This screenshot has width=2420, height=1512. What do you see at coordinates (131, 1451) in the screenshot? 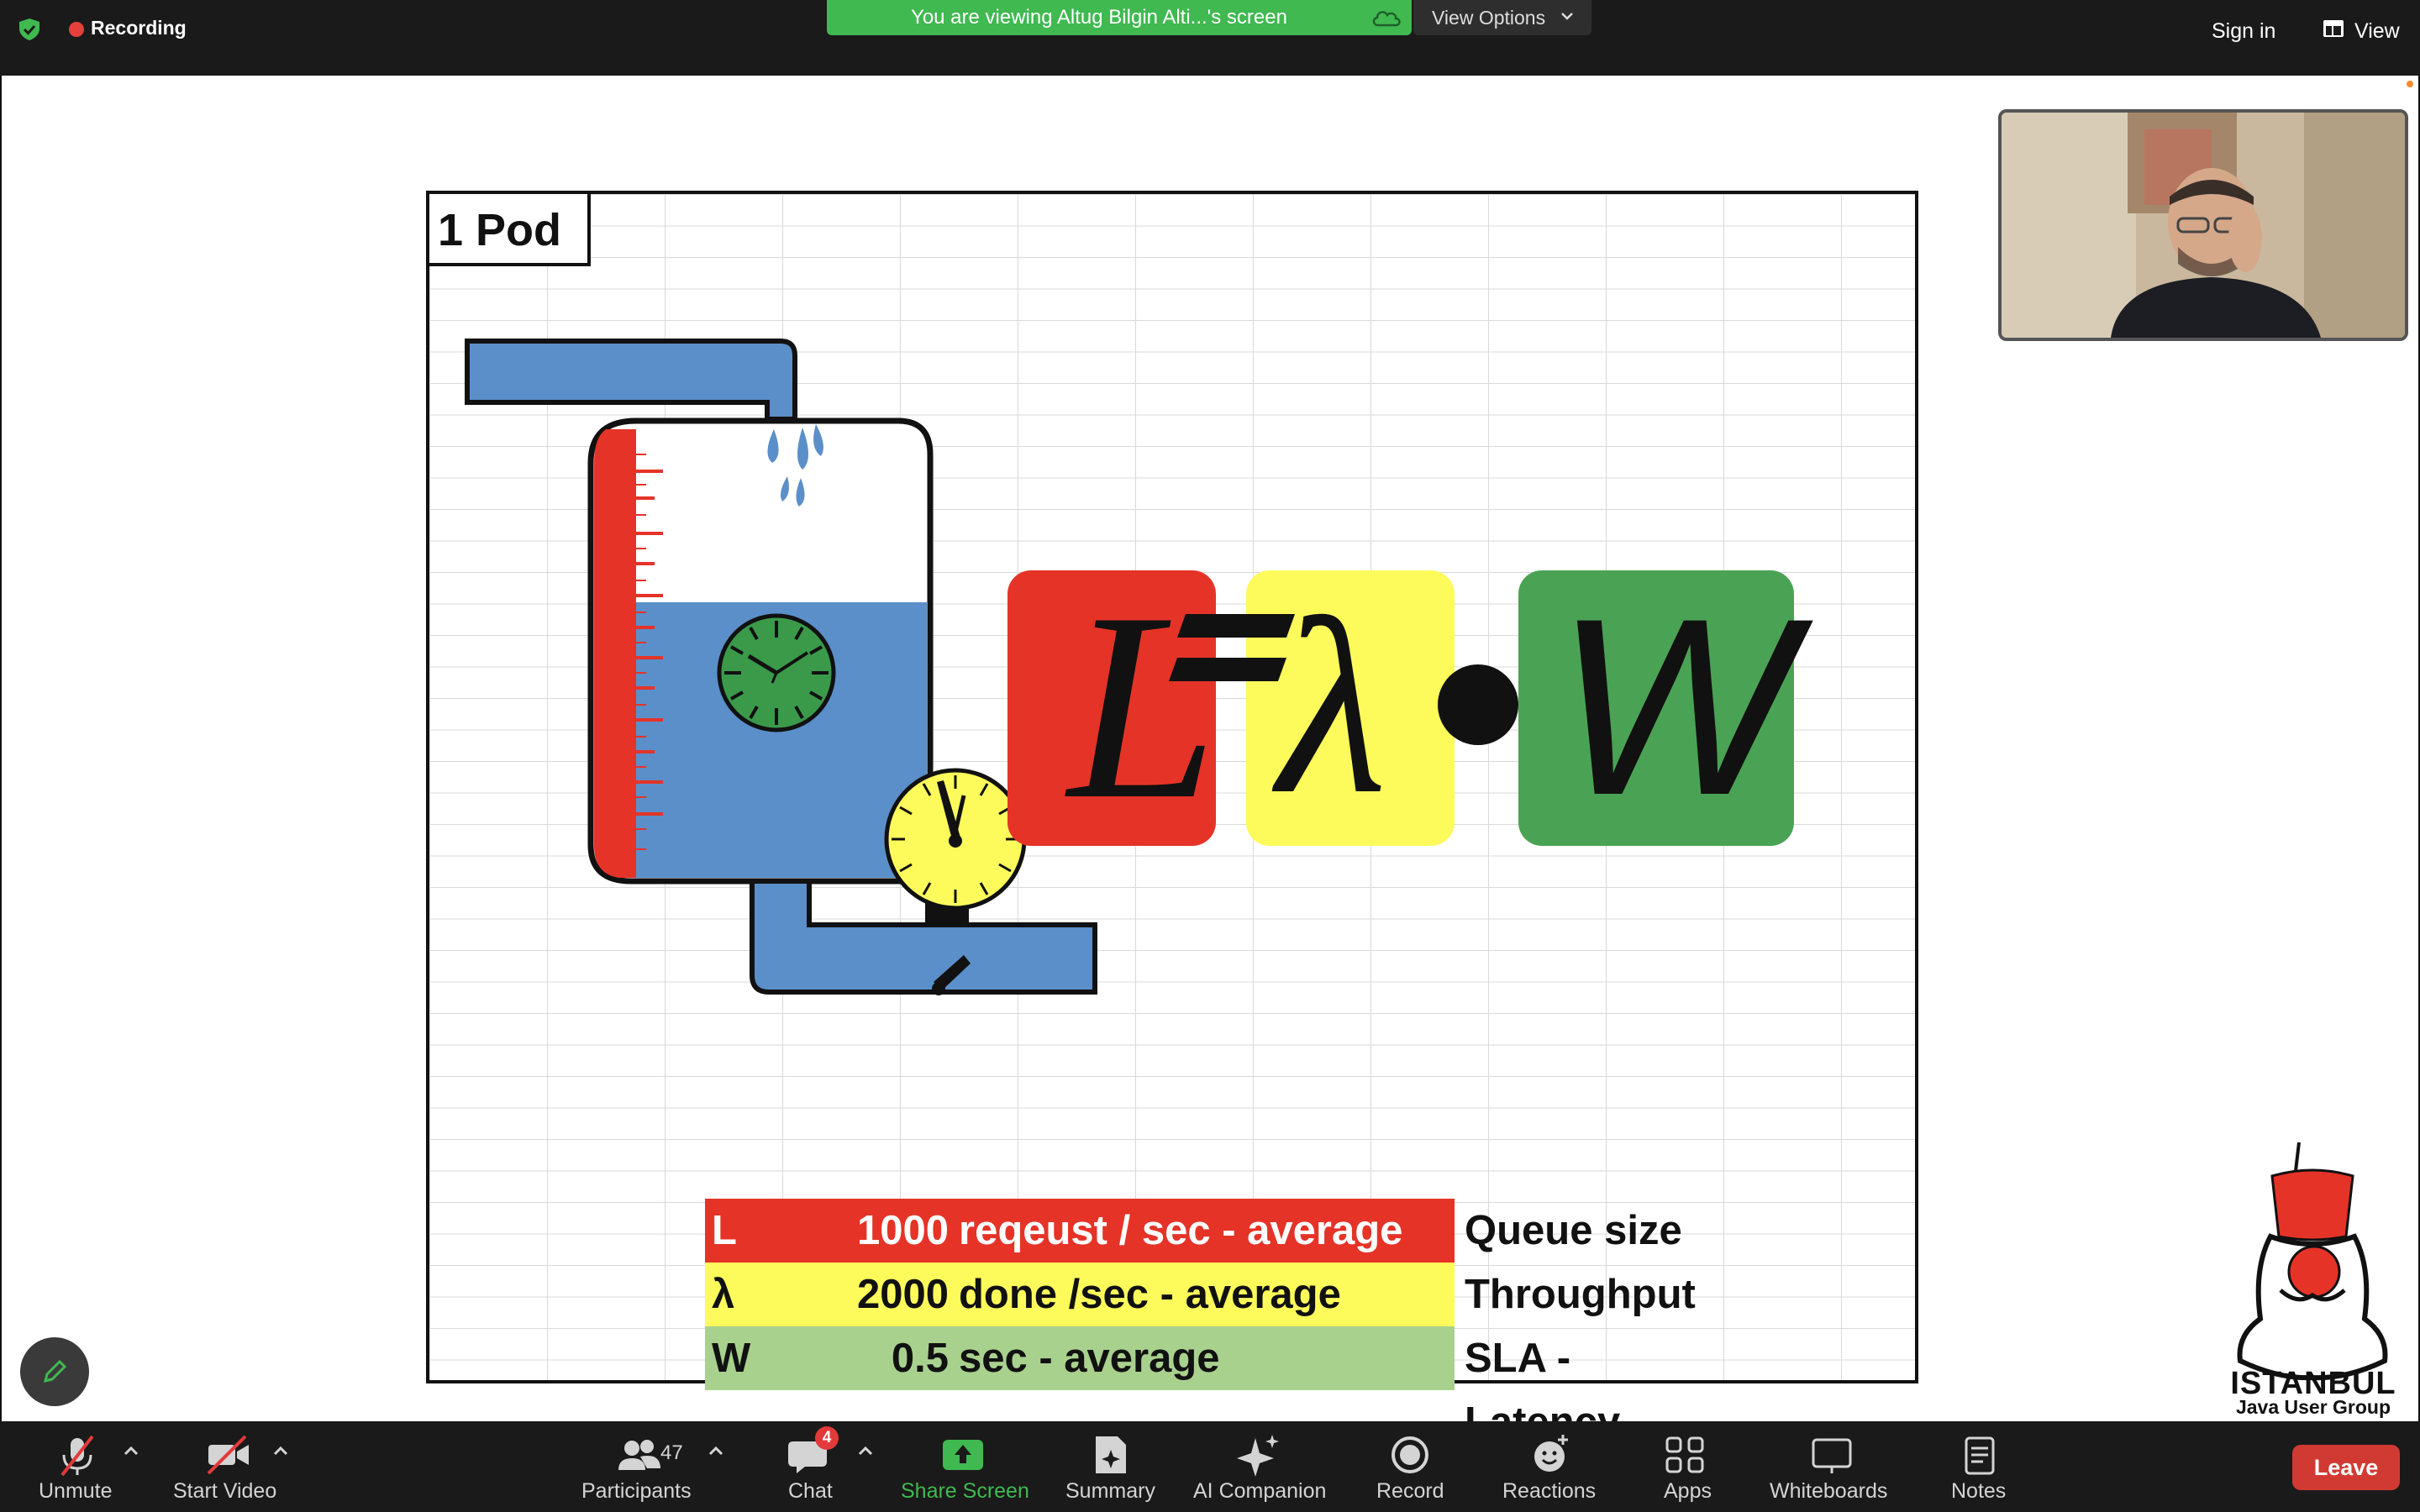
I see `audio-options-caret-icon` at bounding box center [131, 1451].